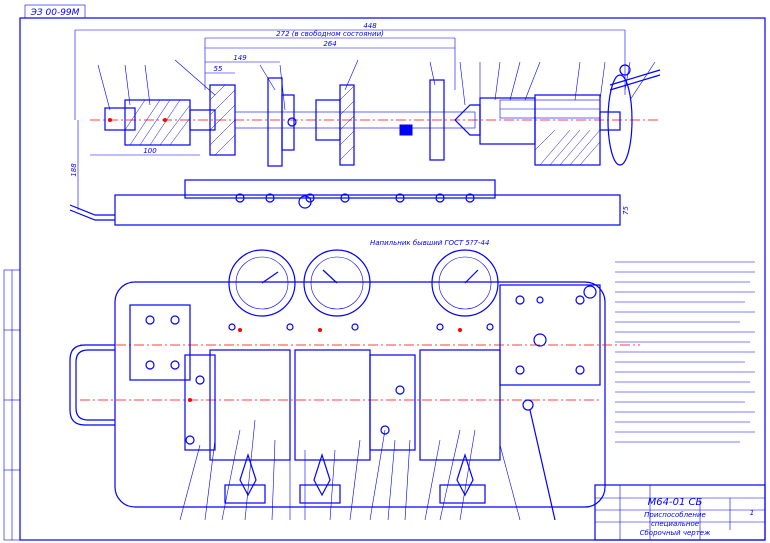 The height and width of the screenshot is (543, 770). What do you see at coordinates (355, 201) in the screenshot?
I see `base-bolts` at bounding box center [355, 201].